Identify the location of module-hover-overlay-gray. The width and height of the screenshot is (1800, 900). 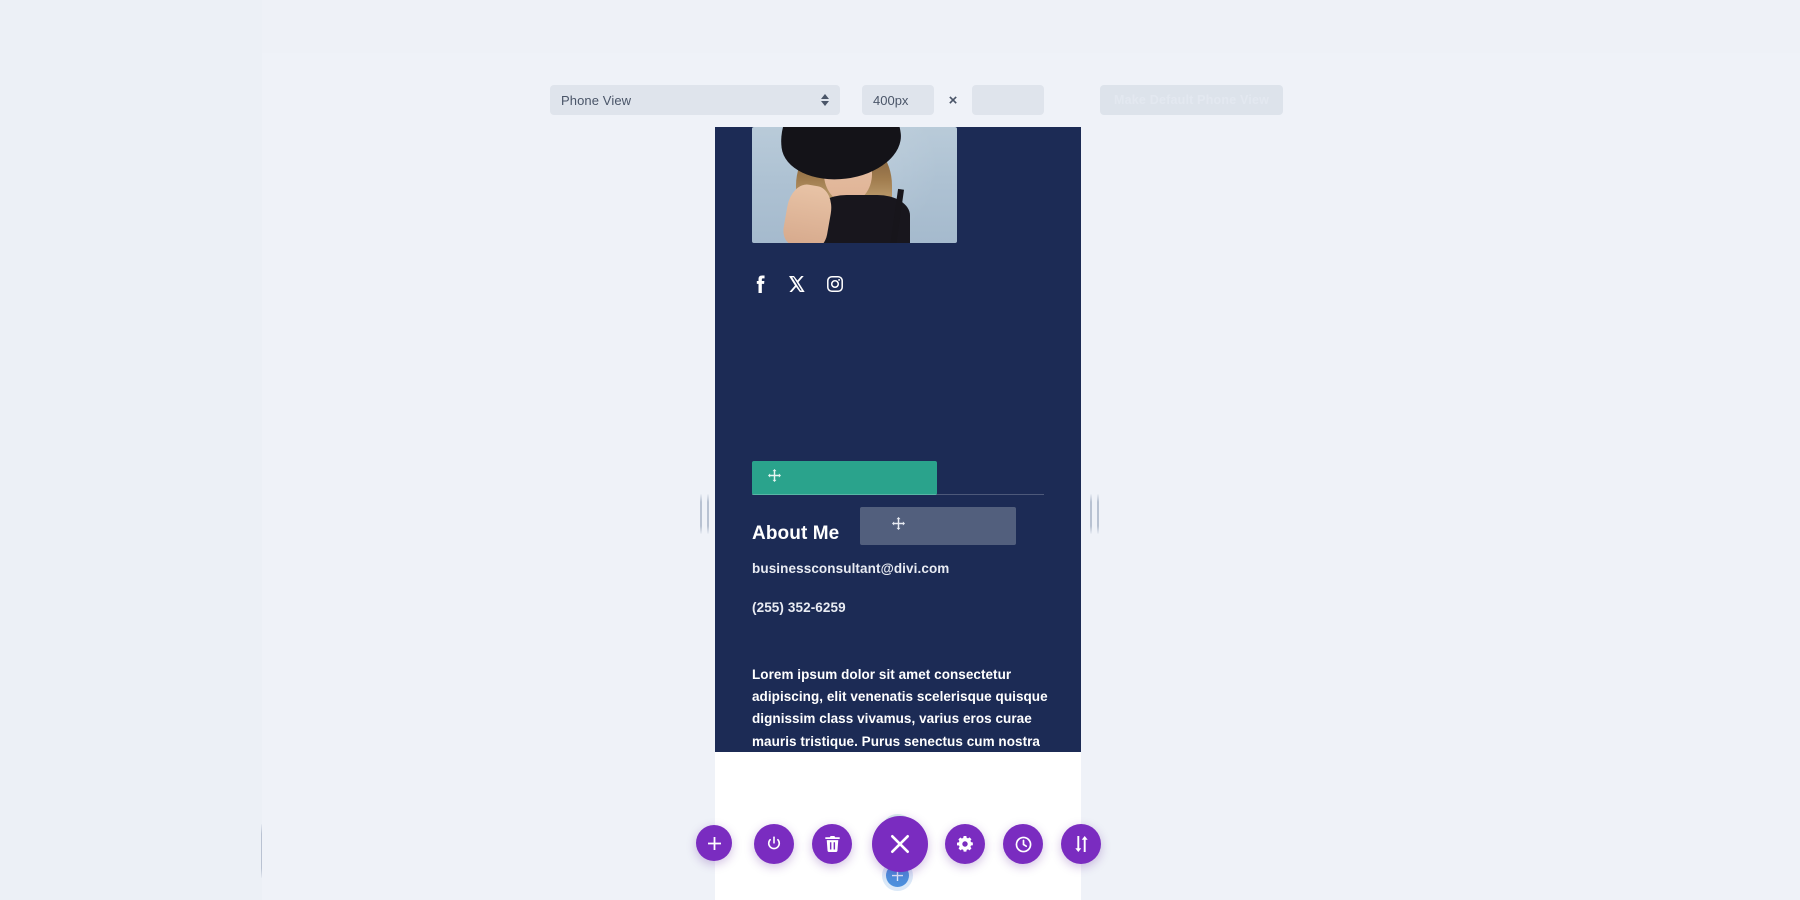
(938, 526).